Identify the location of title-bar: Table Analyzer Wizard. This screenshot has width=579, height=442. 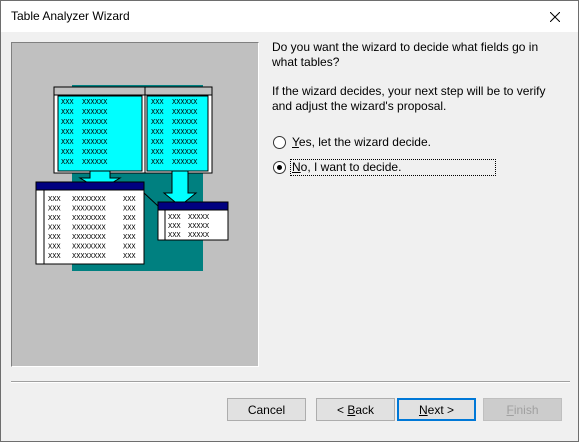
(289, 16).